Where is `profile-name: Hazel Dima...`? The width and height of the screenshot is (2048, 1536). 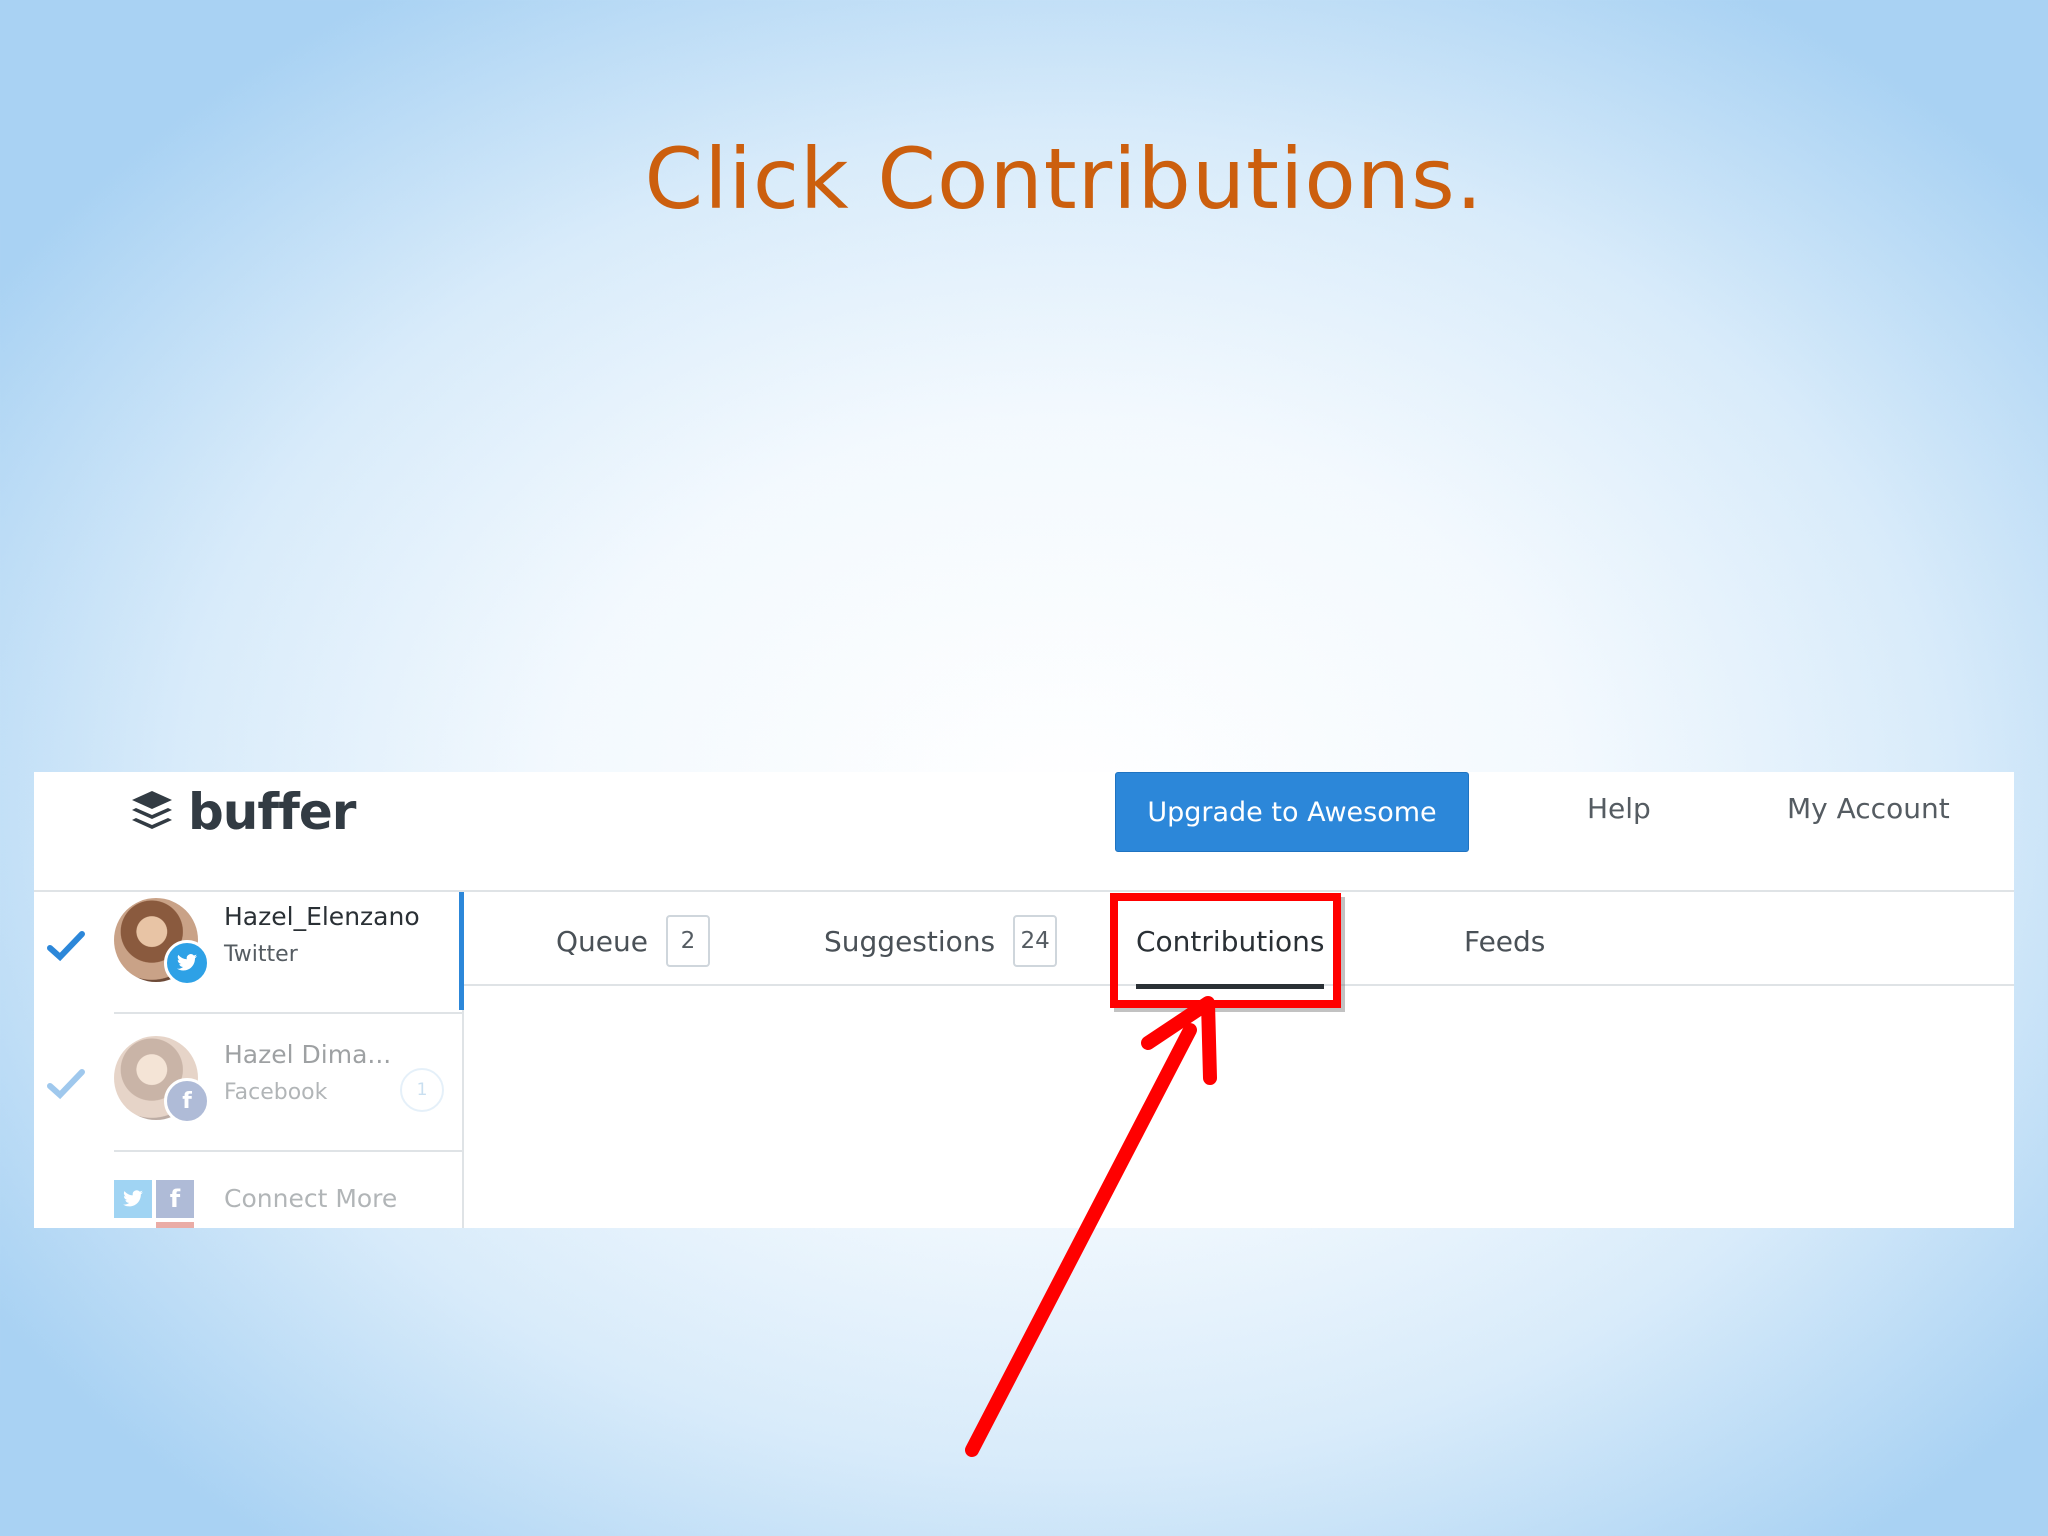 profile-name: Hazel Dima... is located at coordinates (308, 1054).